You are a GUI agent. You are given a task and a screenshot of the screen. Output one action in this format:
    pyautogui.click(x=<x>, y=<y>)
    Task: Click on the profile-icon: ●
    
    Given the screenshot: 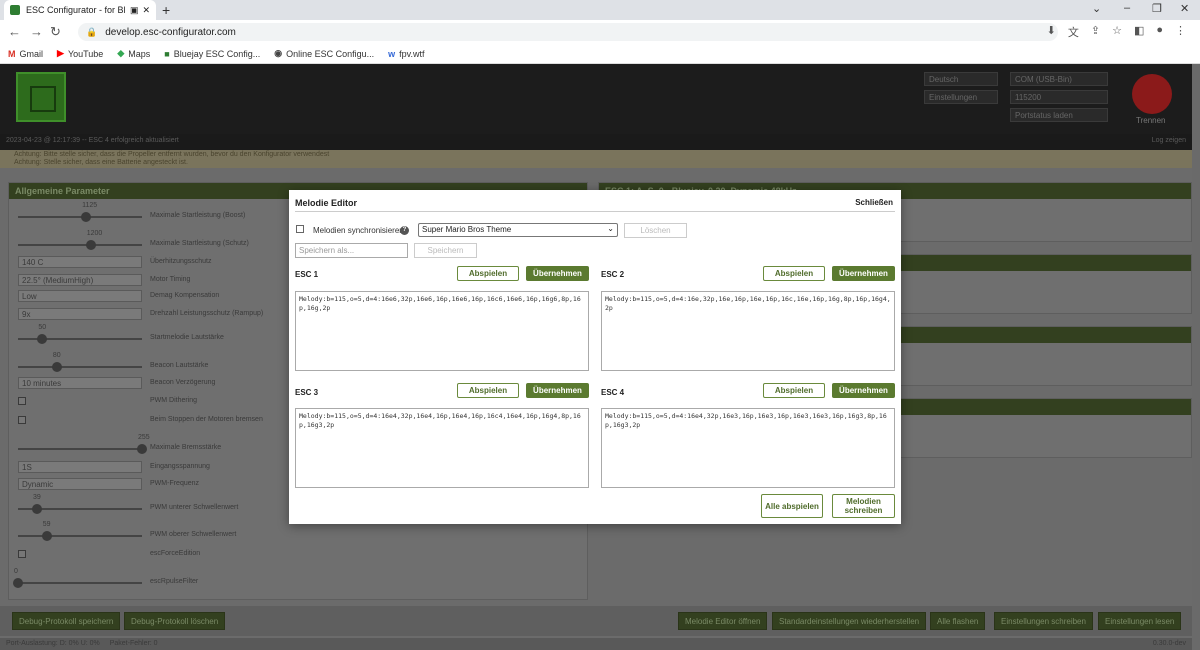 What is the action you would take?
    pyautogui.click(x=1159, y=32)
    